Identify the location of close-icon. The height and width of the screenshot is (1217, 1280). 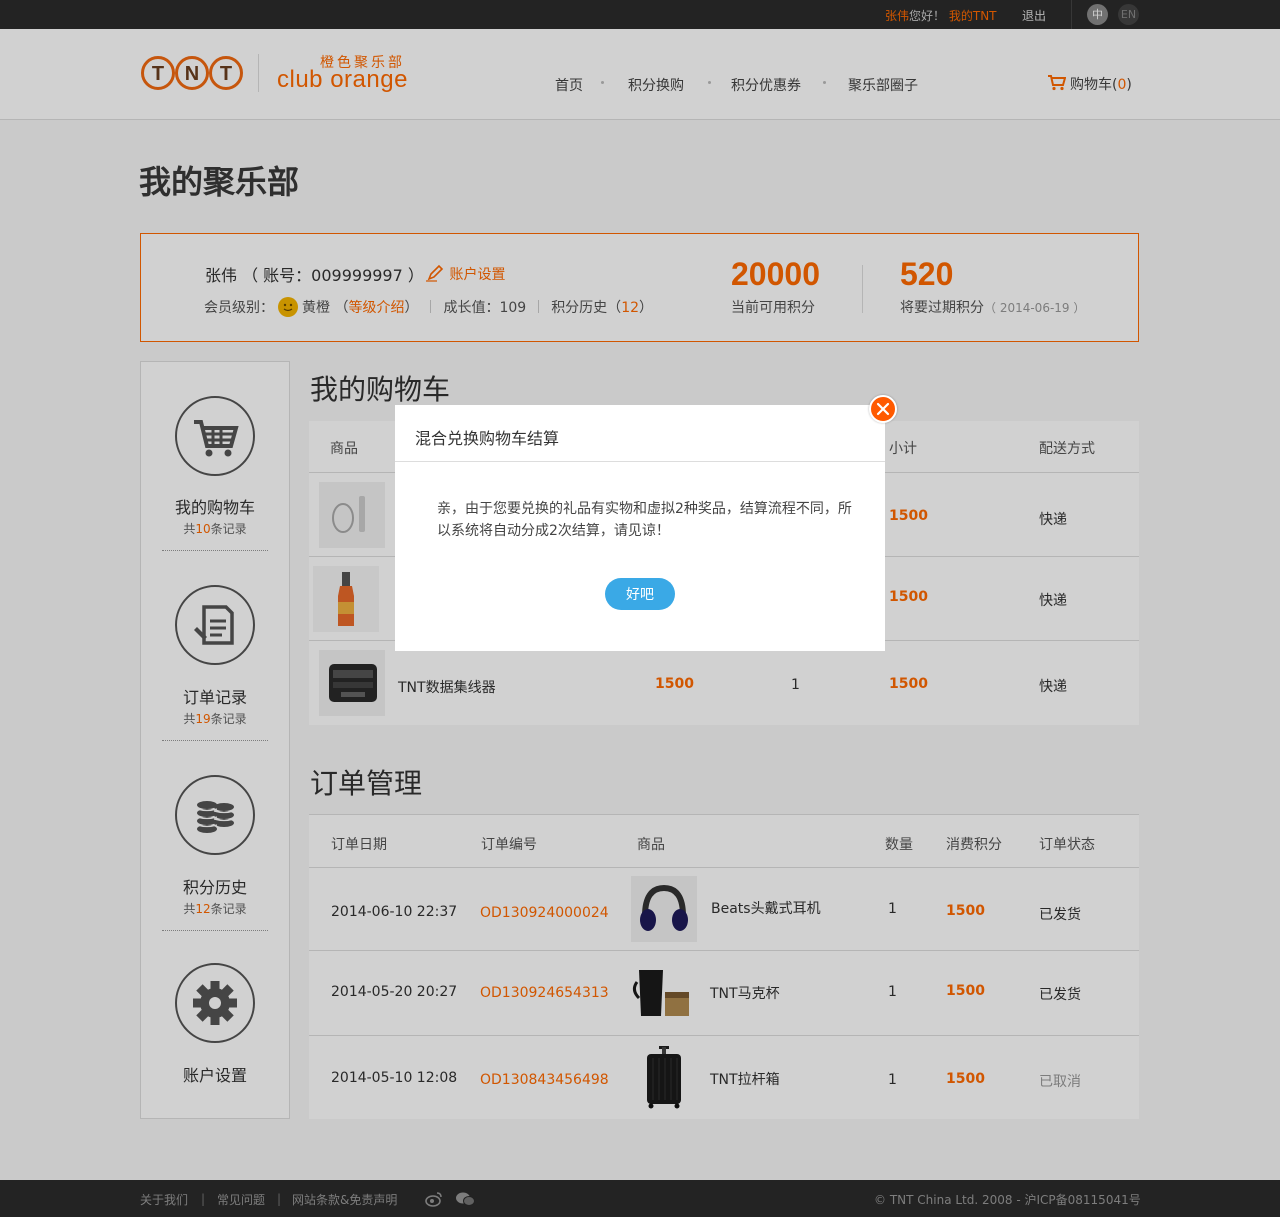
(883, 409).